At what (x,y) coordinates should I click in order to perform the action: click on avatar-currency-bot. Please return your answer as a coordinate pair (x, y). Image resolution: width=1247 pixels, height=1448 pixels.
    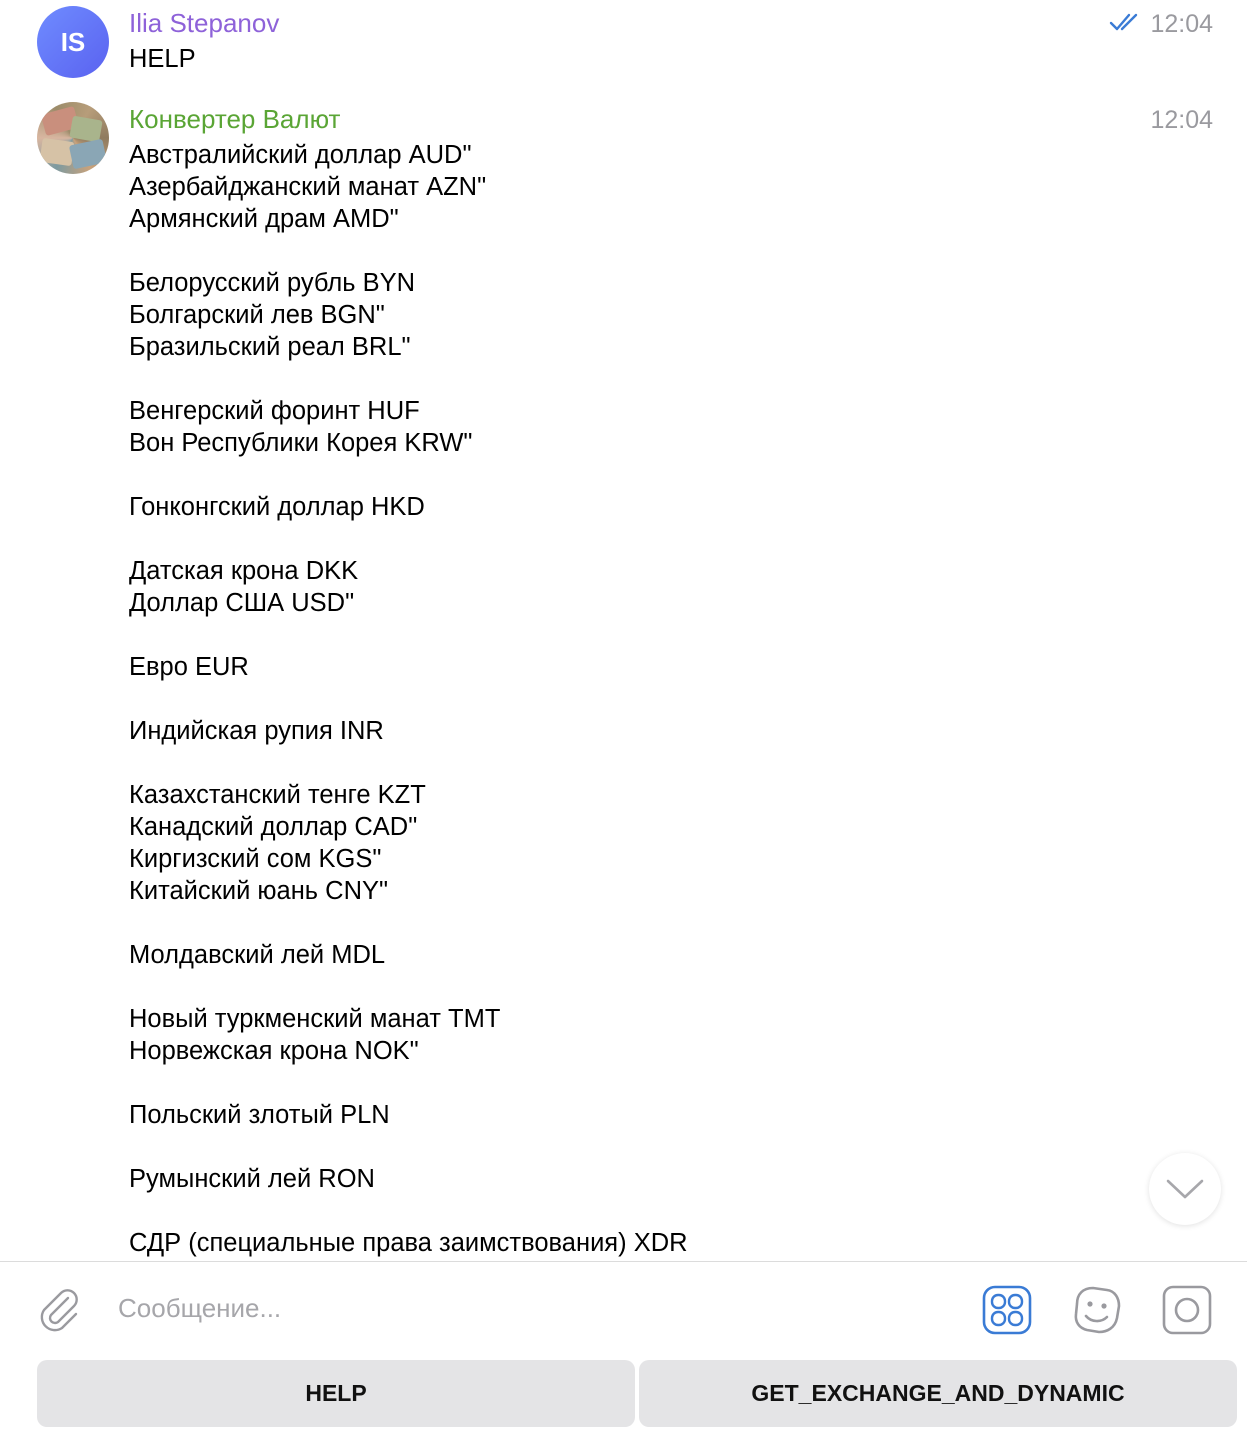
    Looking at the image, I should click on (73, 138).